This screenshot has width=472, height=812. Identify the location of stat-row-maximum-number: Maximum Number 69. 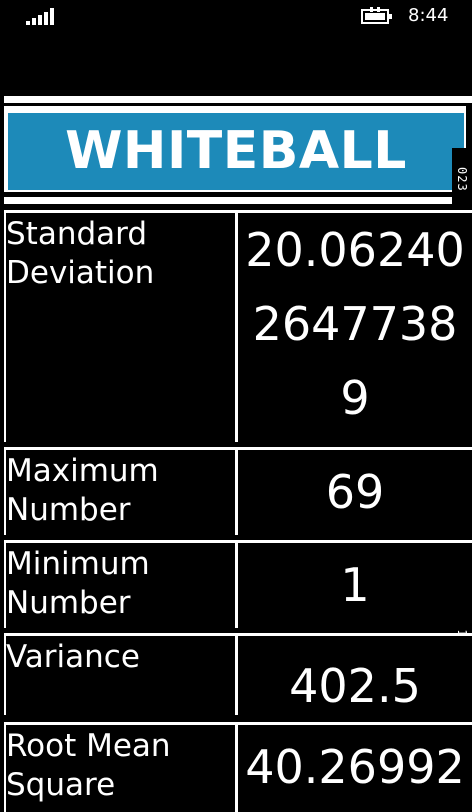
(238, 491).